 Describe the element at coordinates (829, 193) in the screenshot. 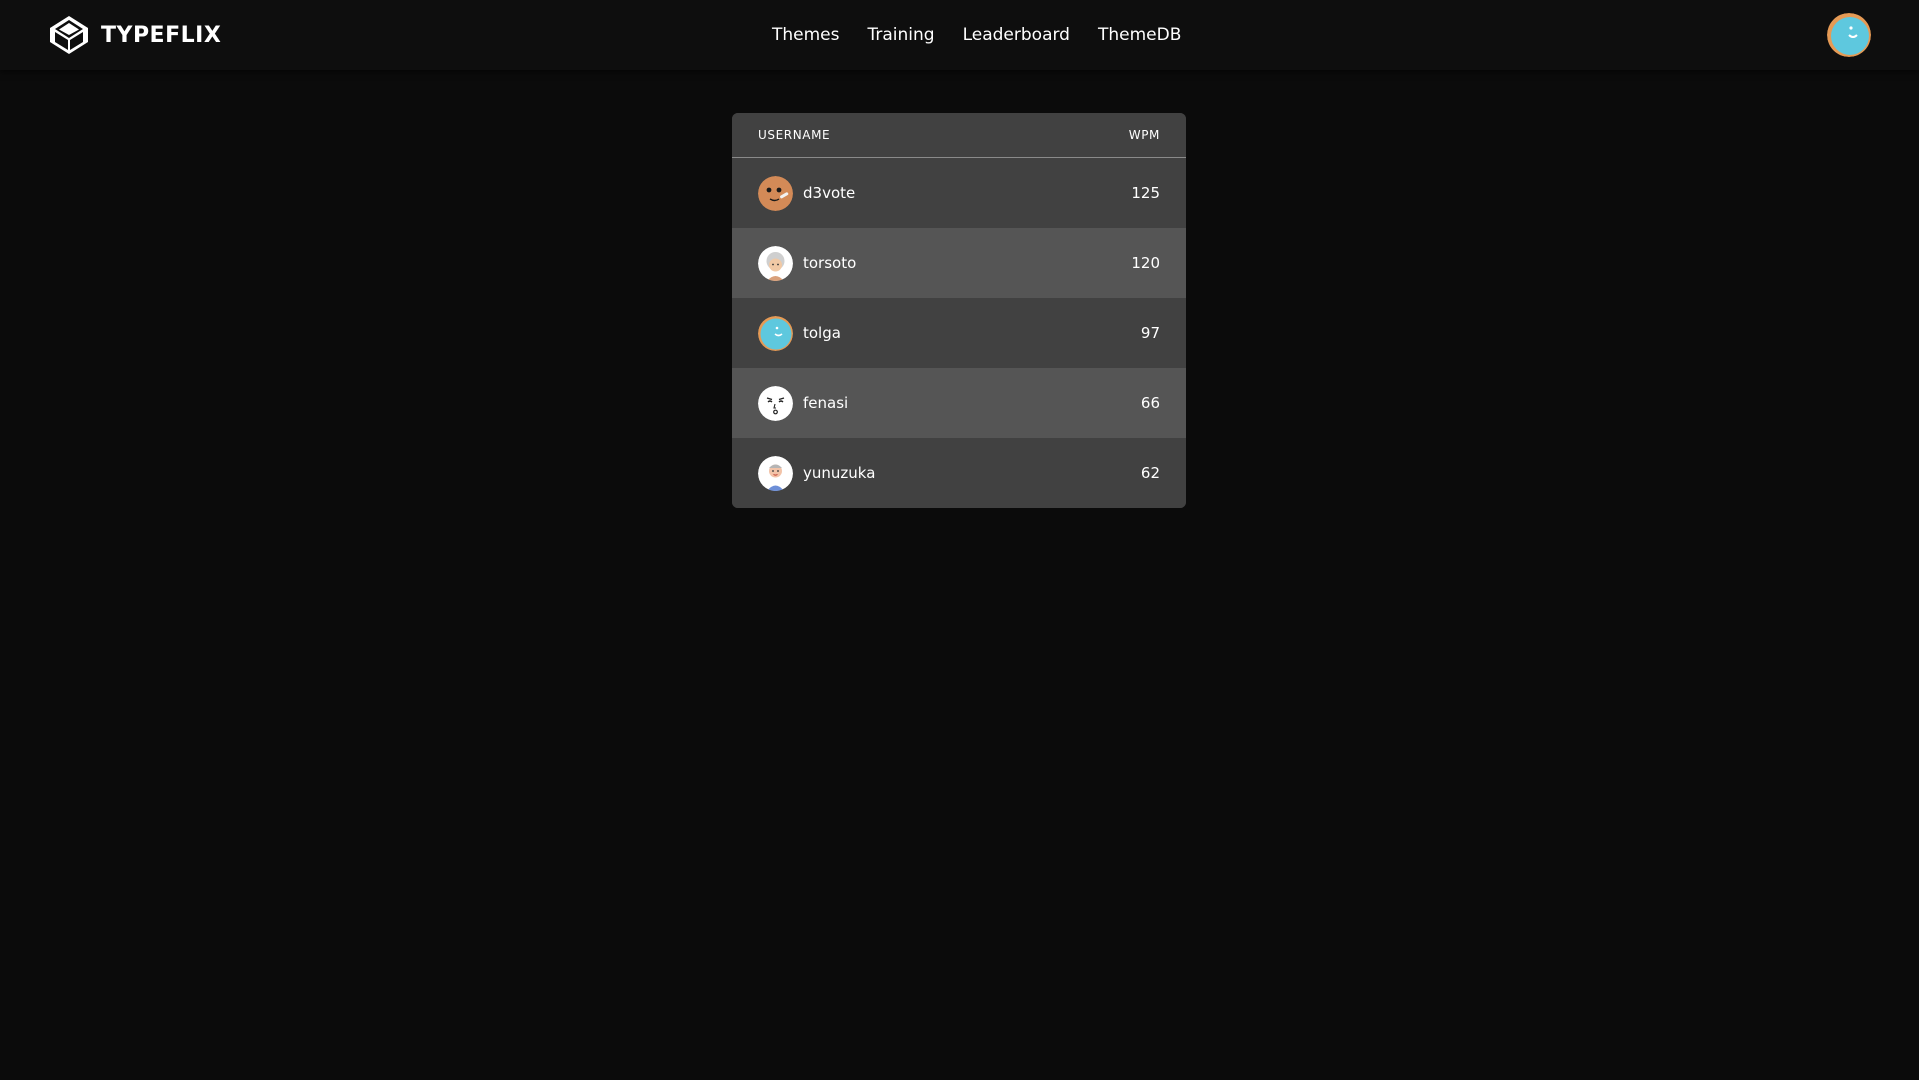

I see `username: d3vote` at that location.